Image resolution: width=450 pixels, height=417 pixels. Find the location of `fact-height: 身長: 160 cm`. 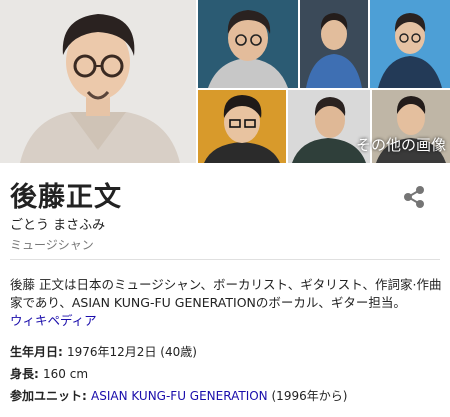

fact-height: 身長: 160 cm is located at coordinates (49, 374).